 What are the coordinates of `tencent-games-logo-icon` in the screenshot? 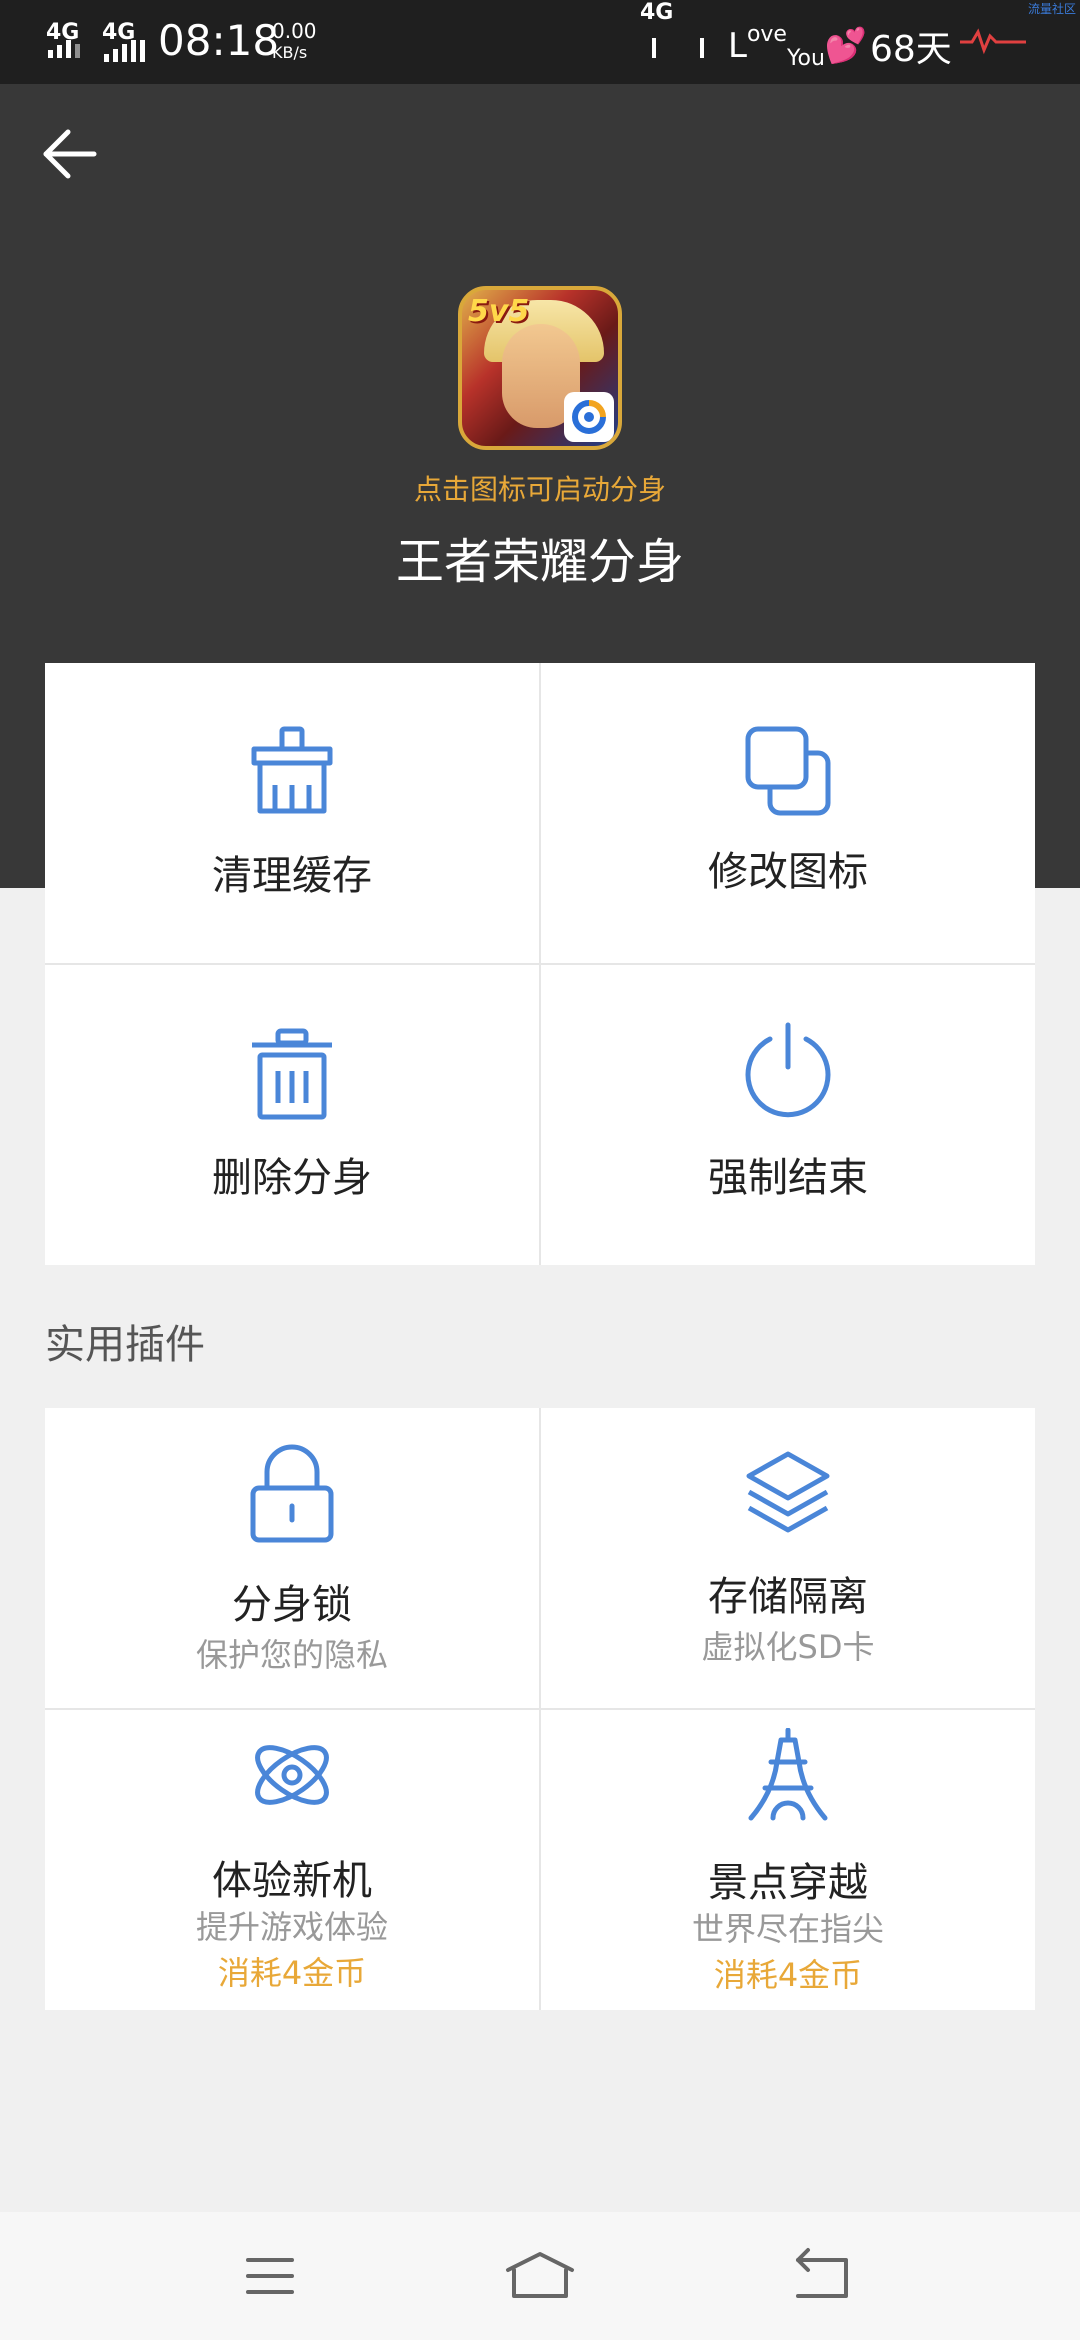 It's located at (589, 417).